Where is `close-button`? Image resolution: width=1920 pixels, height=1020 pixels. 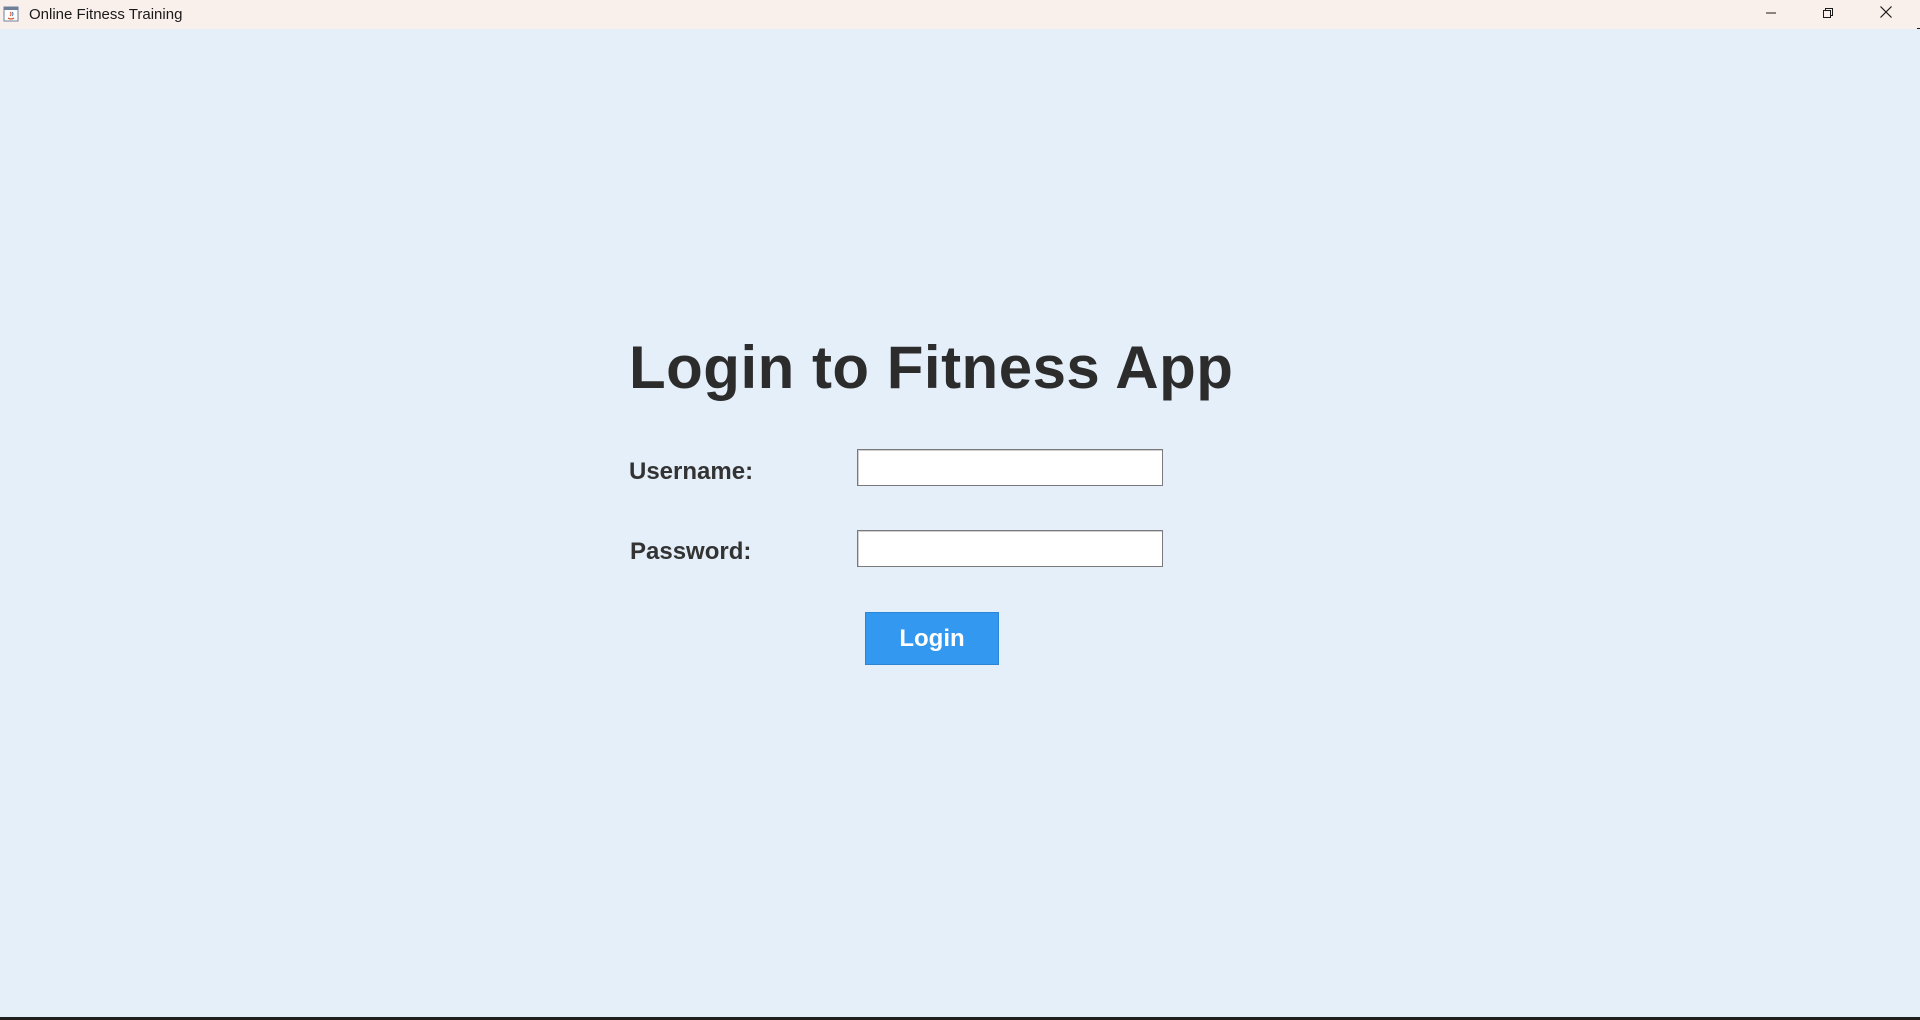 close-button is located at coordinates (1886, 14).